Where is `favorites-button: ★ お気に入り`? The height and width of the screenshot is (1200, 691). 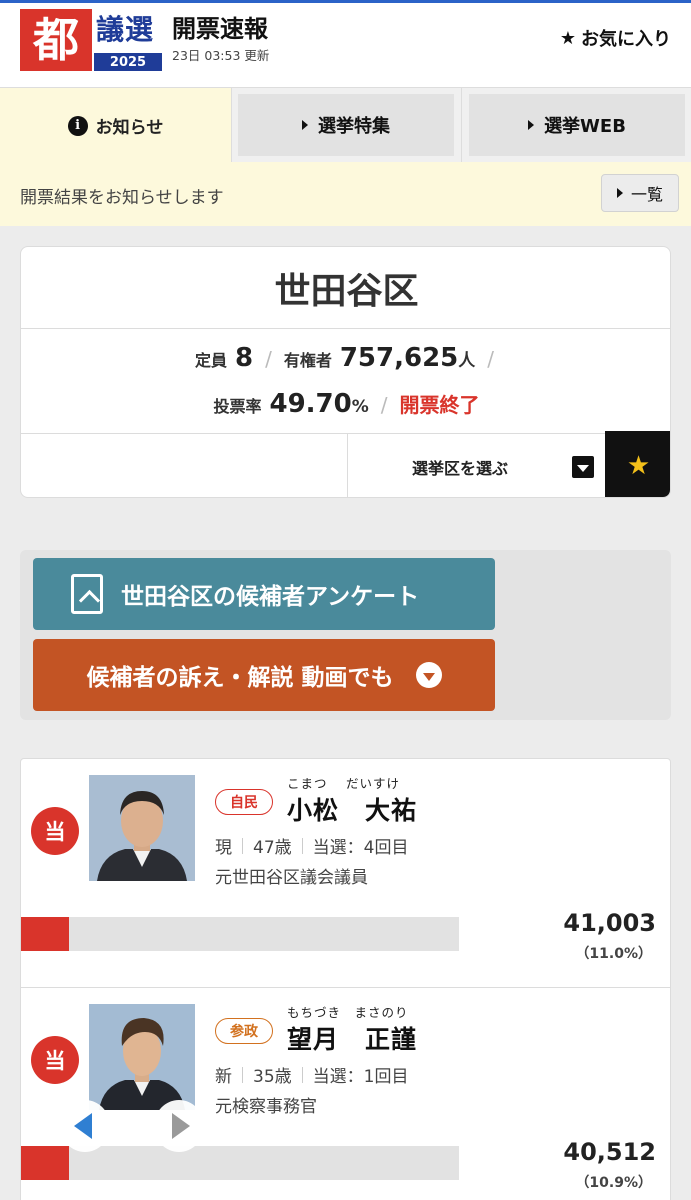 favorites-button: ★ お気に入り is located at coordinates (615, 38).